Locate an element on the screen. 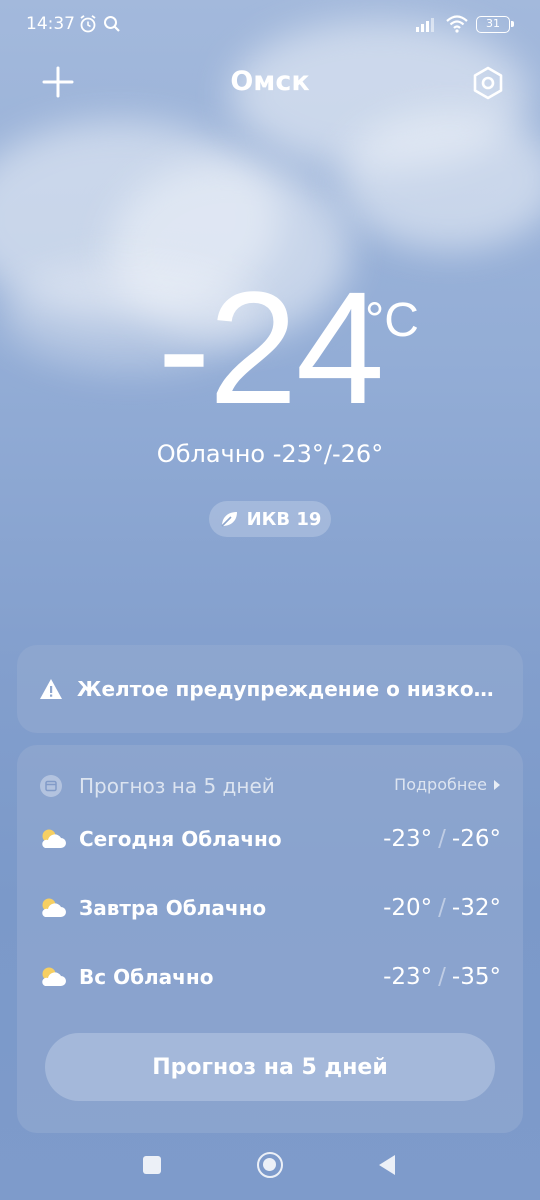 Image resolution: width=540 pixels, height=1200 pixels. forecast-temps: -23° / -26° is located at coordinates (442, 839).